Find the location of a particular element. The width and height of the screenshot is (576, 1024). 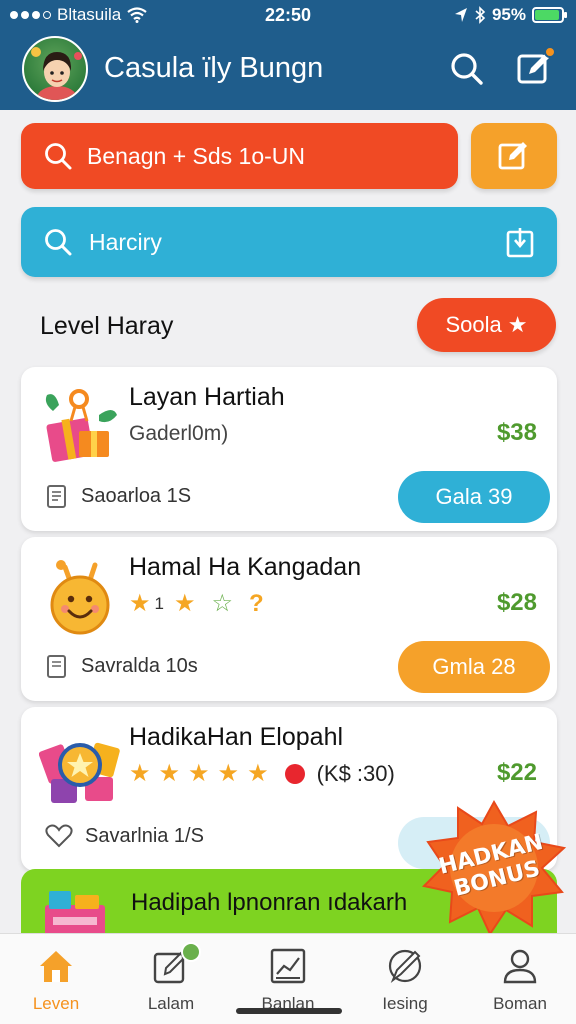

gift-medal-icon is located at coordinates (79, 772).